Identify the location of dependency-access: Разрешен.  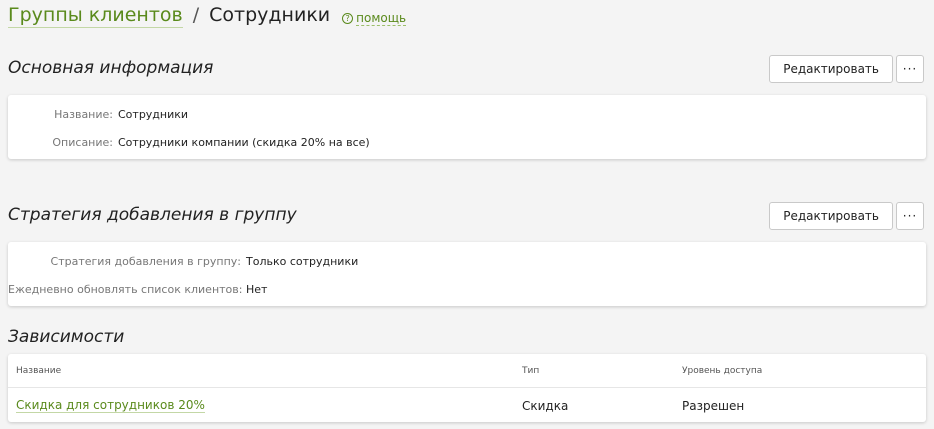
(713, 406).